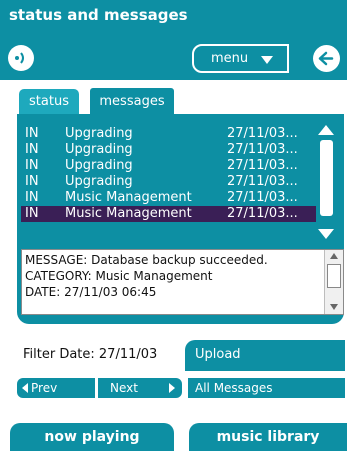 Image resolution: width=347 pixels, height=451 pixels. I want to click on list-scrollbar-thumb, so click(326, 178).